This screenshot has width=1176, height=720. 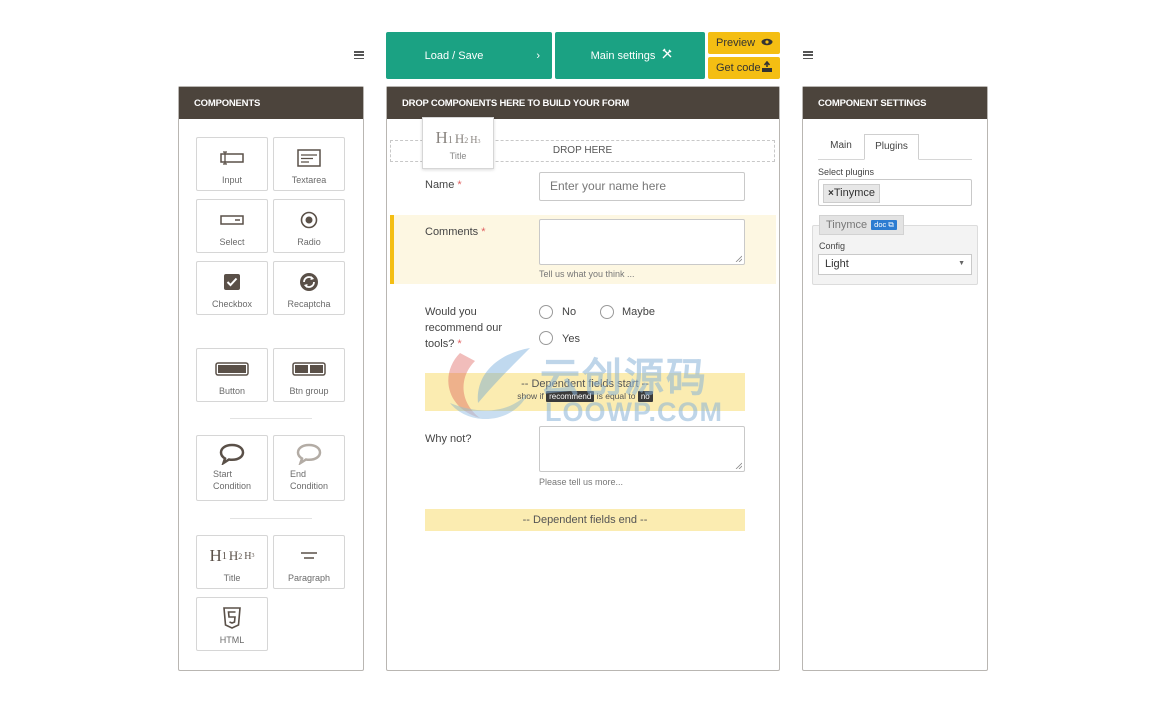 I want to click on radio-yes, so click(x=546, y=338).